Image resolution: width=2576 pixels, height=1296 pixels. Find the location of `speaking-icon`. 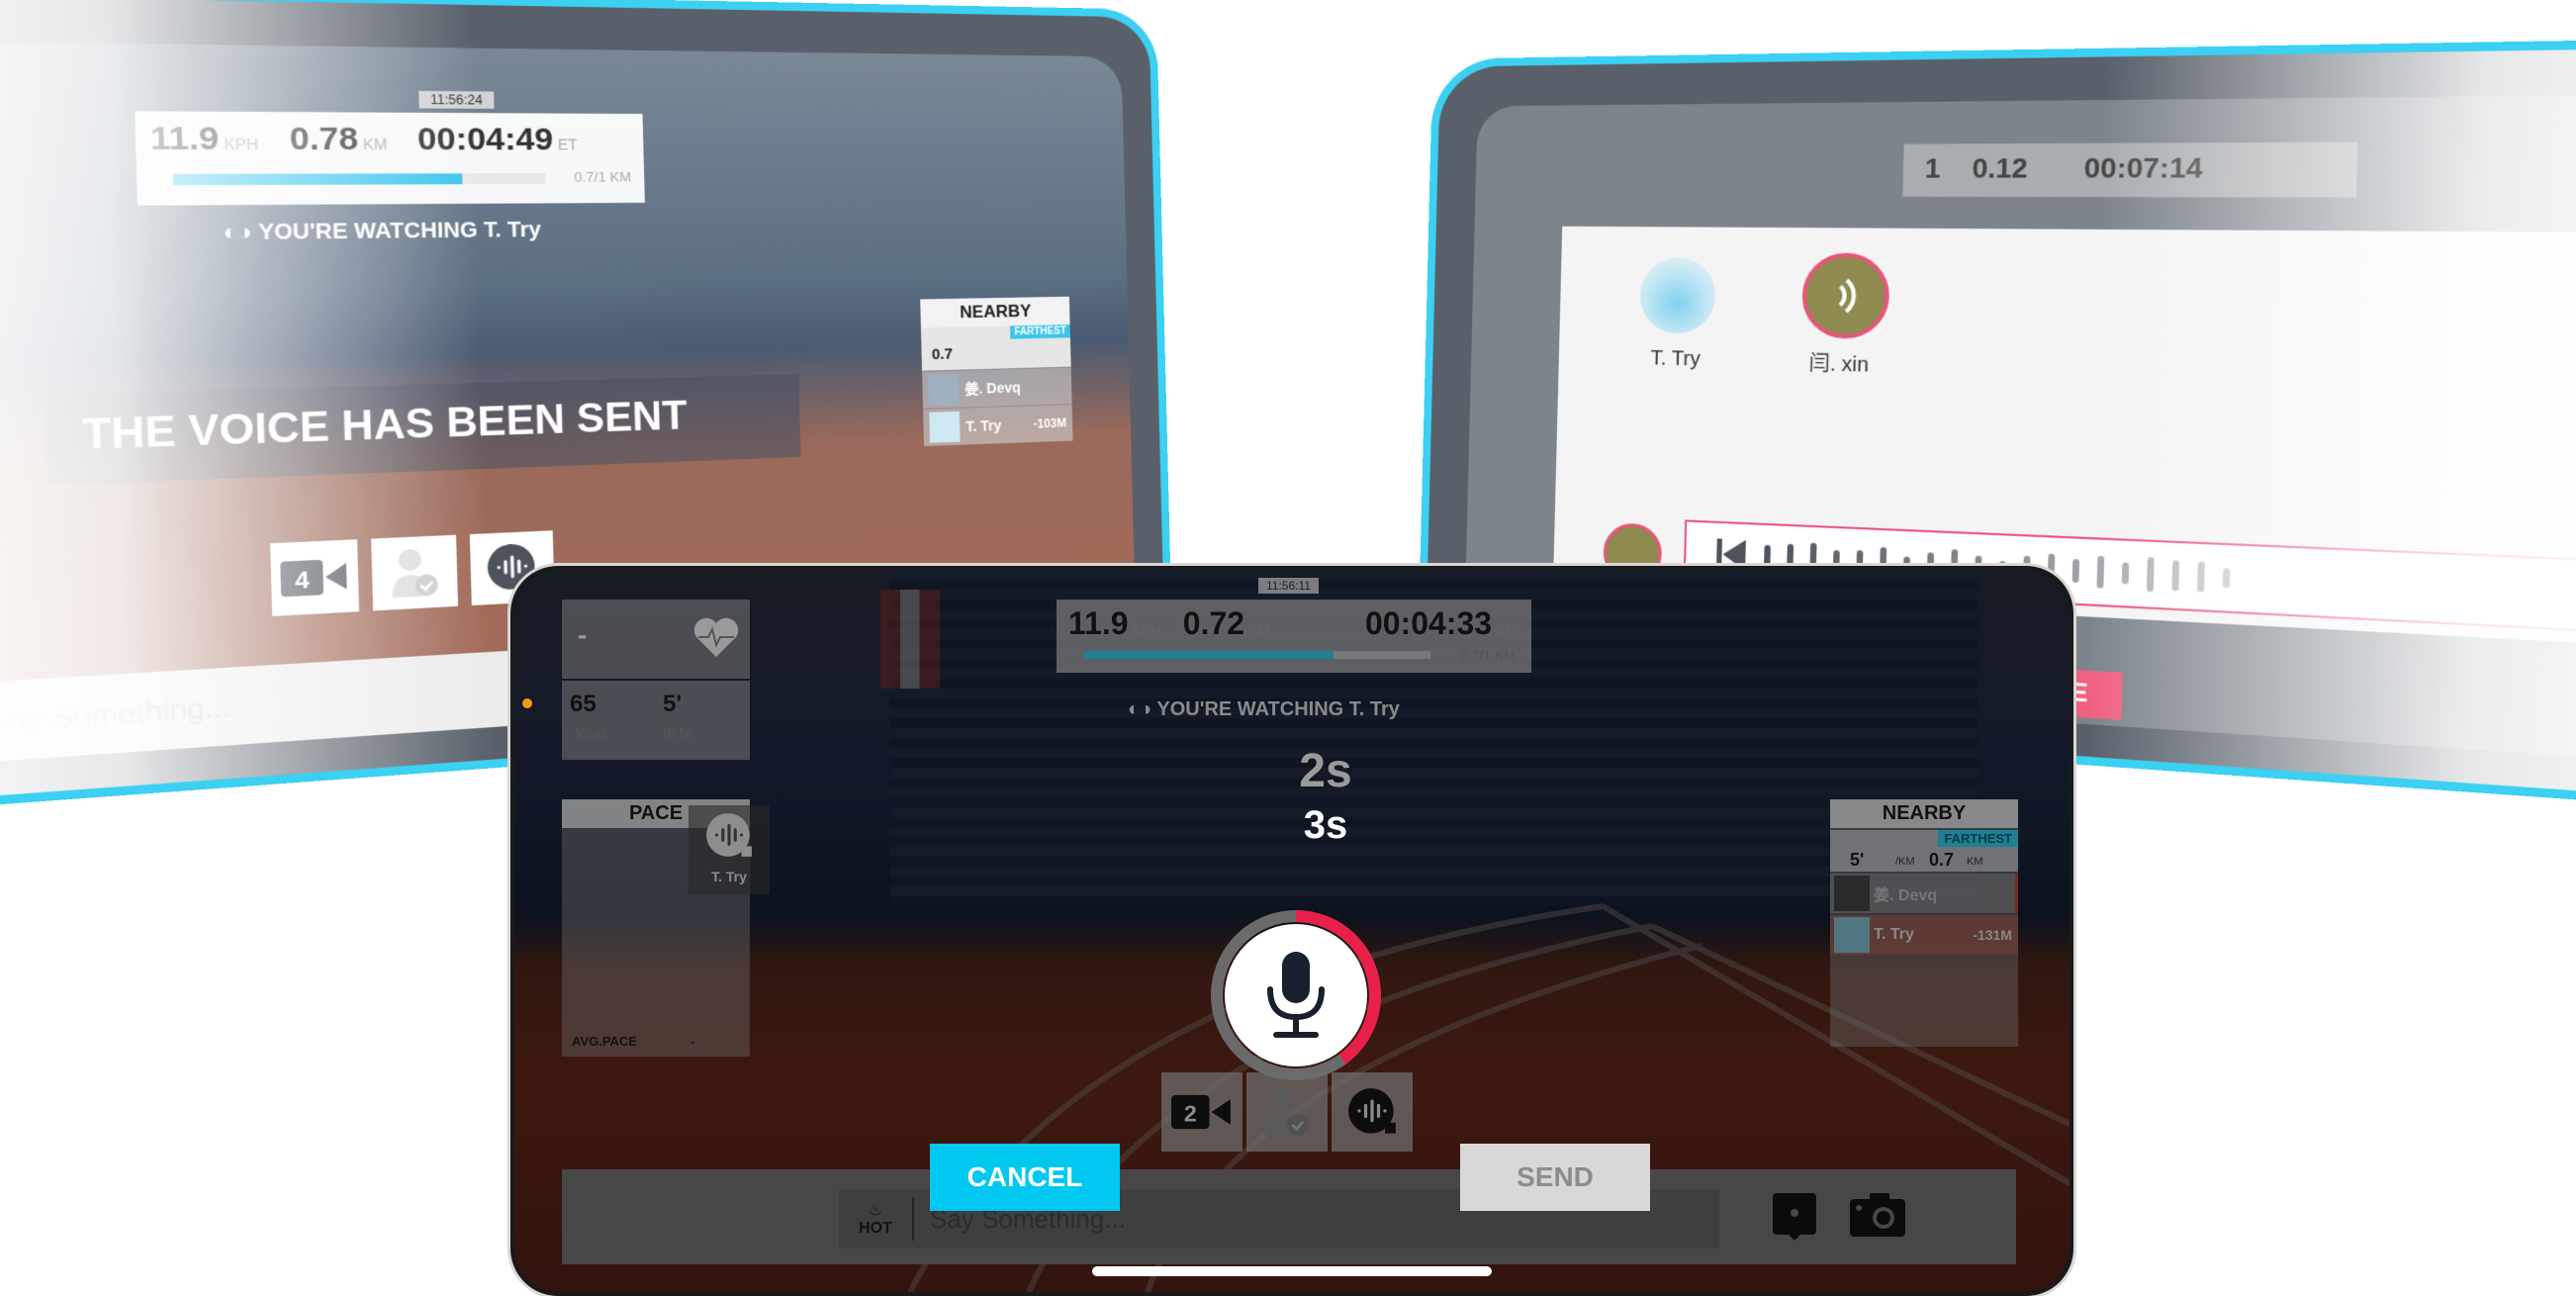

speaking-icon is located at coordinates (1845, 296).